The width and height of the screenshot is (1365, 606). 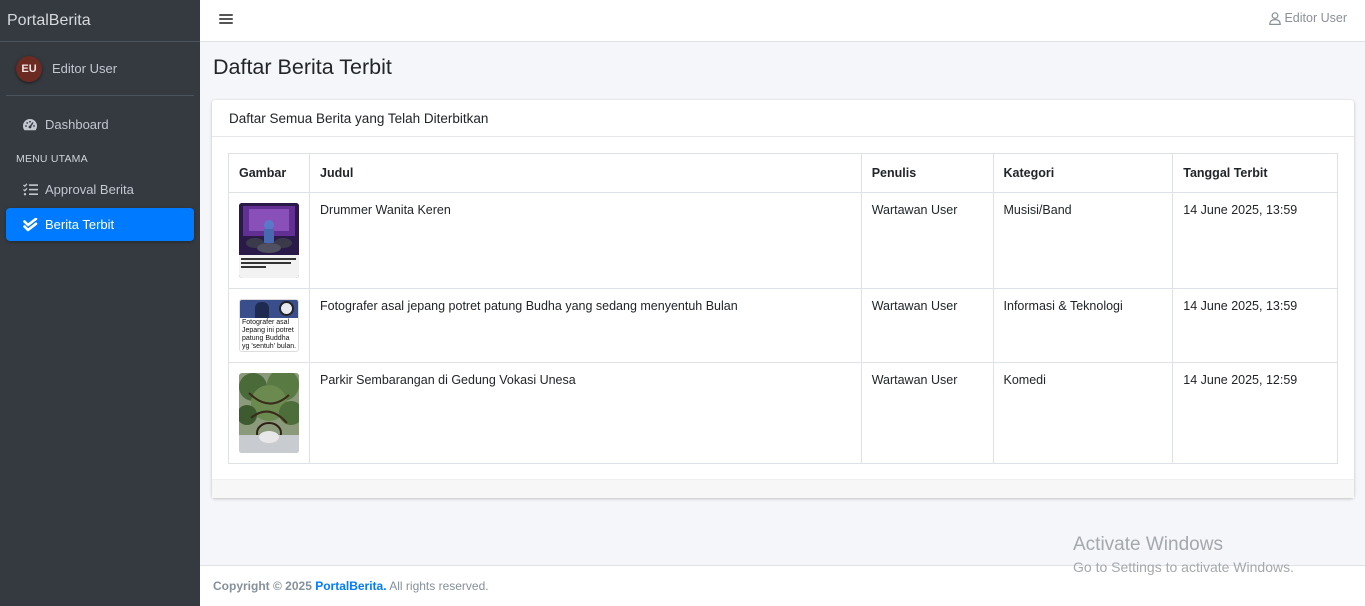 What do you see at coordinates (1083, 325) in the screenshot?
I see `cell-kategori: Informasi & Teknologi` at bounding box center [1083, 325].